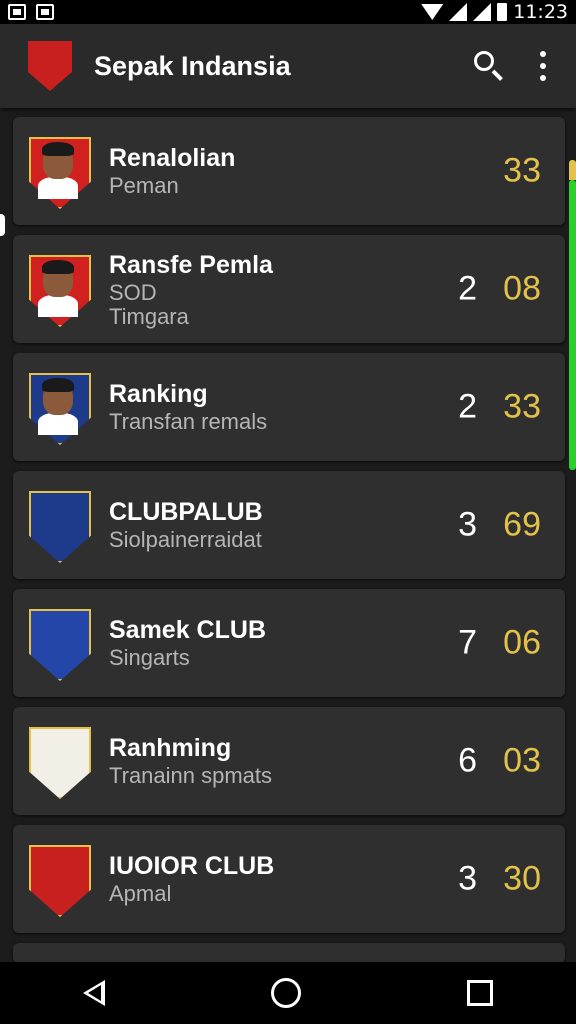 This screenshot has width=576, height=1024. What do you see at coordinates (172, 158) in the screenshot?
I see `item-title: Renalolian` at bounding box center [172, 158].